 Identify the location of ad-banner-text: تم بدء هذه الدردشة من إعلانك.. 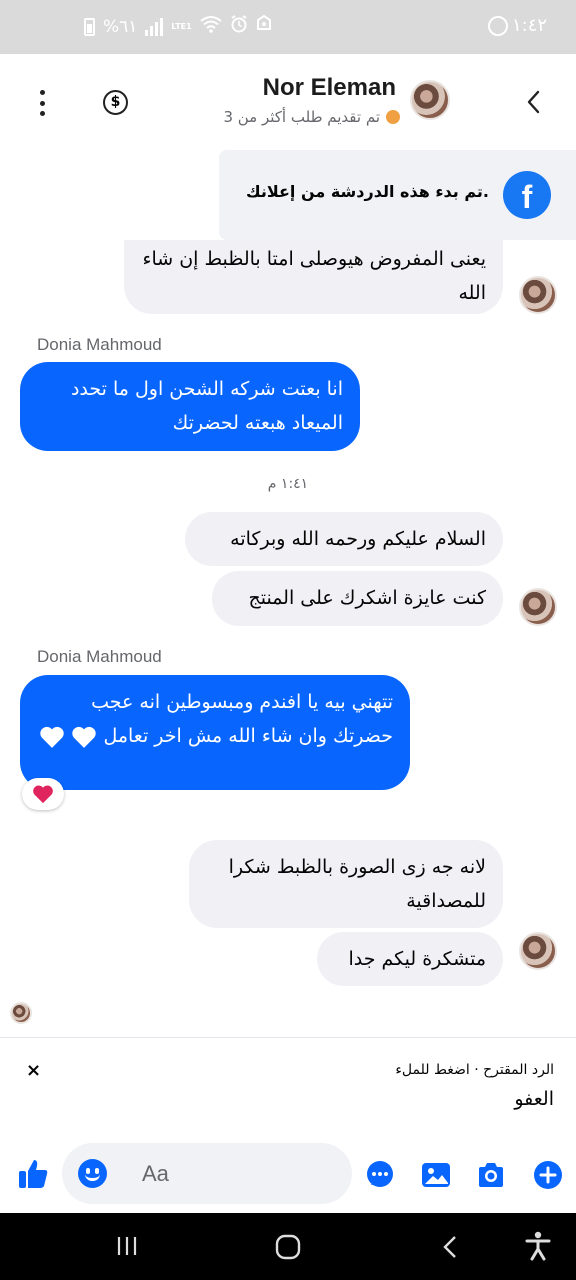
(367, 191).